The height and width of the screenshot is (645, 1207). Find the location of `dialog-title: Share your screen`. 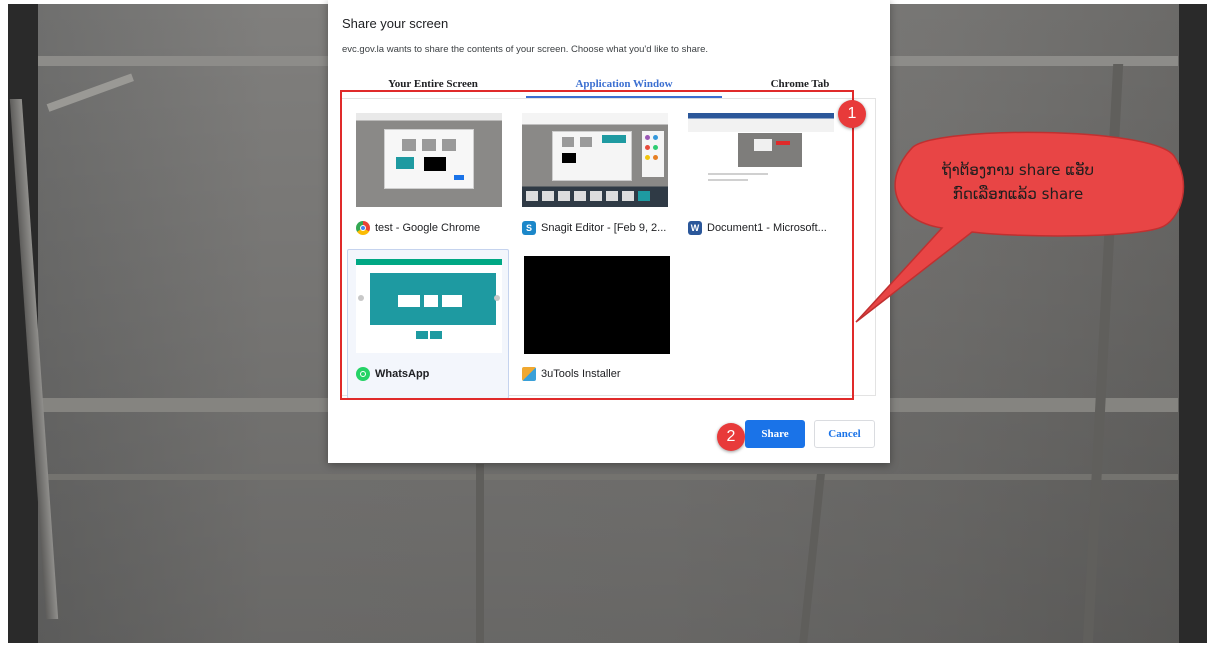

dialog-title: Share your screen is located at coordinates (395, 23).